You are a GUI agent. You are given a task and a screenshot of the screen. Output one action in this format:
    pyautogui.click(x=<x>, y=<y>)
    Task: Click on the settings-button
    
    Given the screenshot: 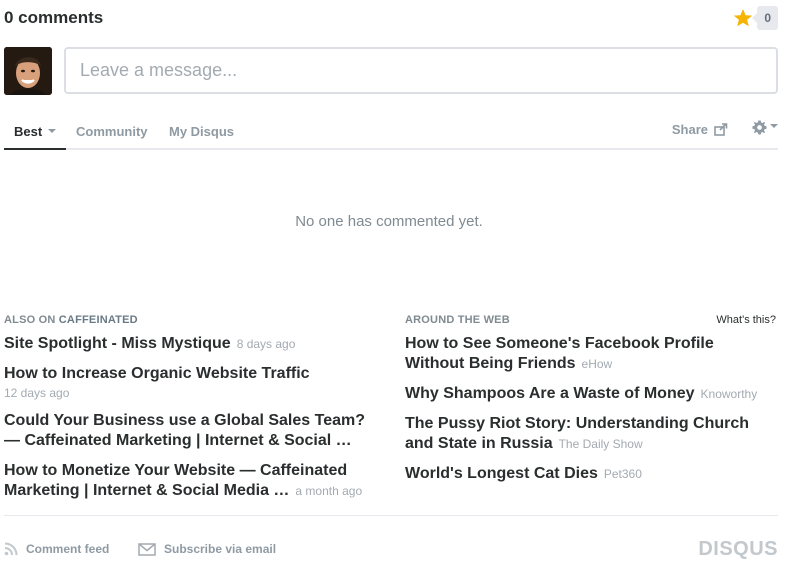 What is the action you would take?
    pyautogui.click(x=765, y=127)
    